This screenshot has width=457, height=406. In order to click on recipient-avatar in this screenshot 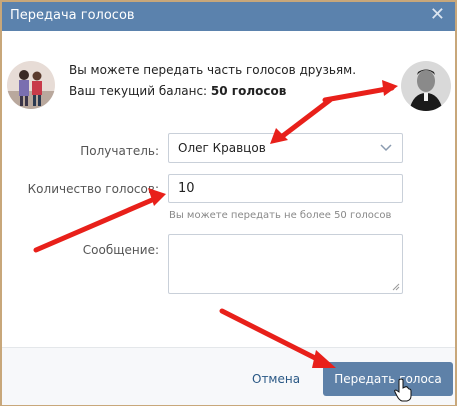, I will do `click(426, 86)`.